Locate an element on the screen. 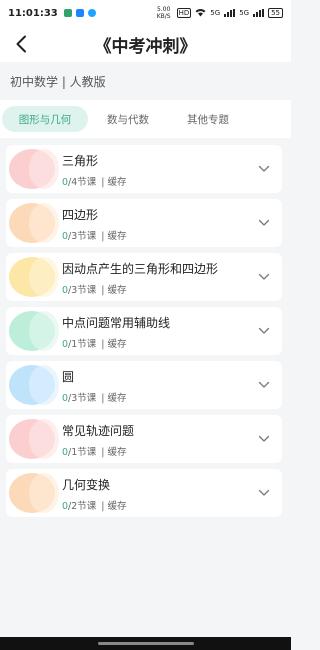 The image size is (320, 650). back-arrow-icon is located at coordinates (21, 44).